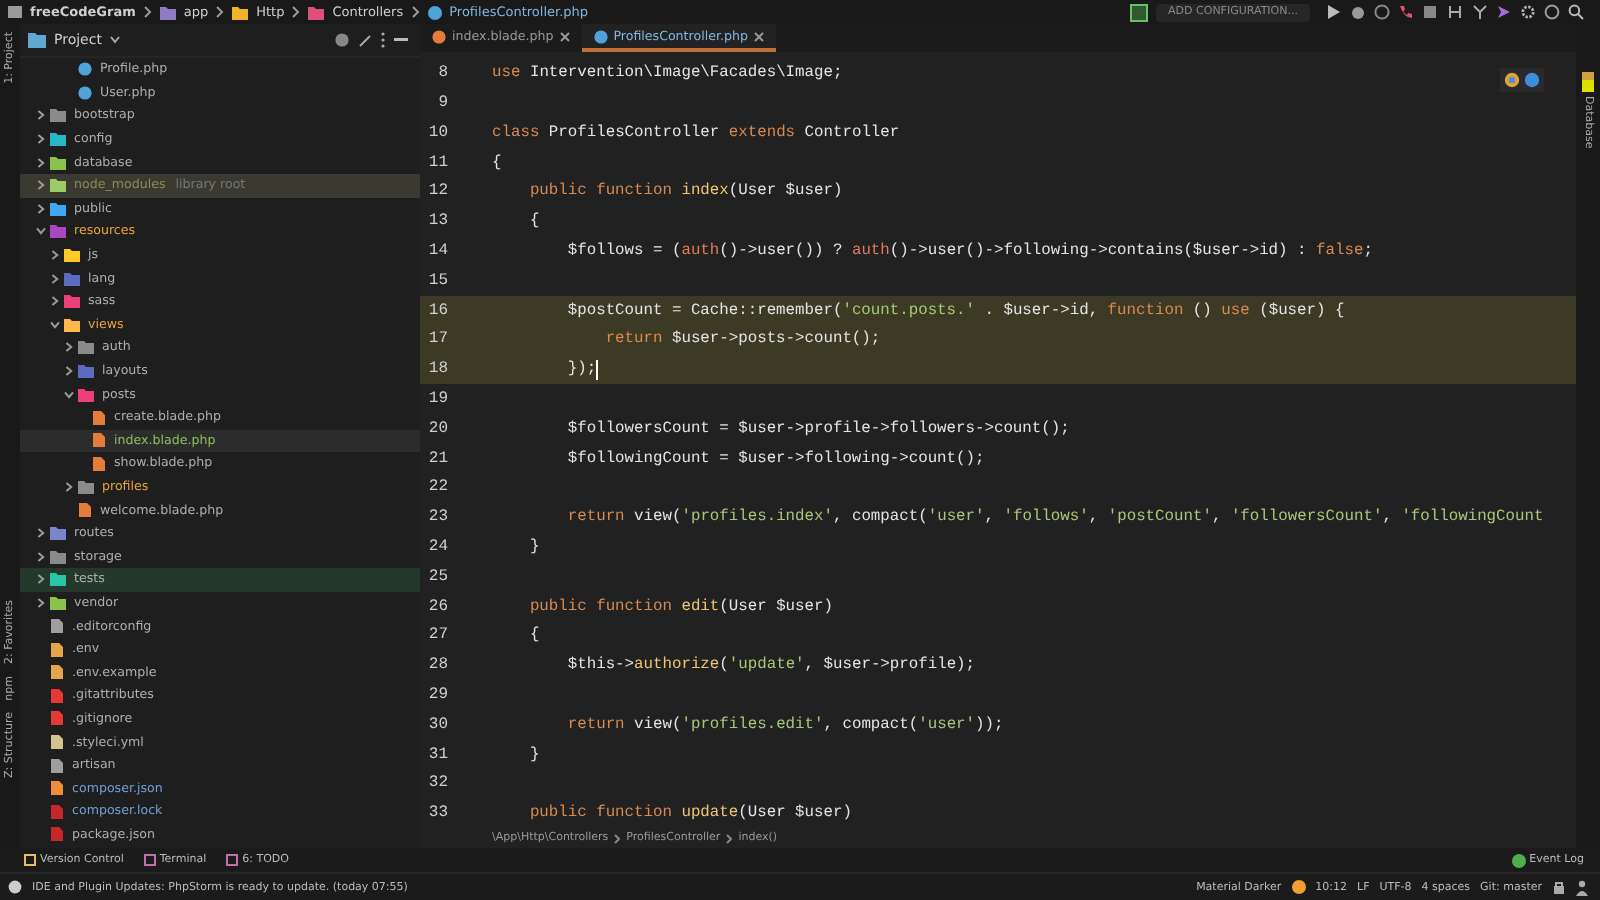  I want to click on line-number: 11, so click(437, 162).